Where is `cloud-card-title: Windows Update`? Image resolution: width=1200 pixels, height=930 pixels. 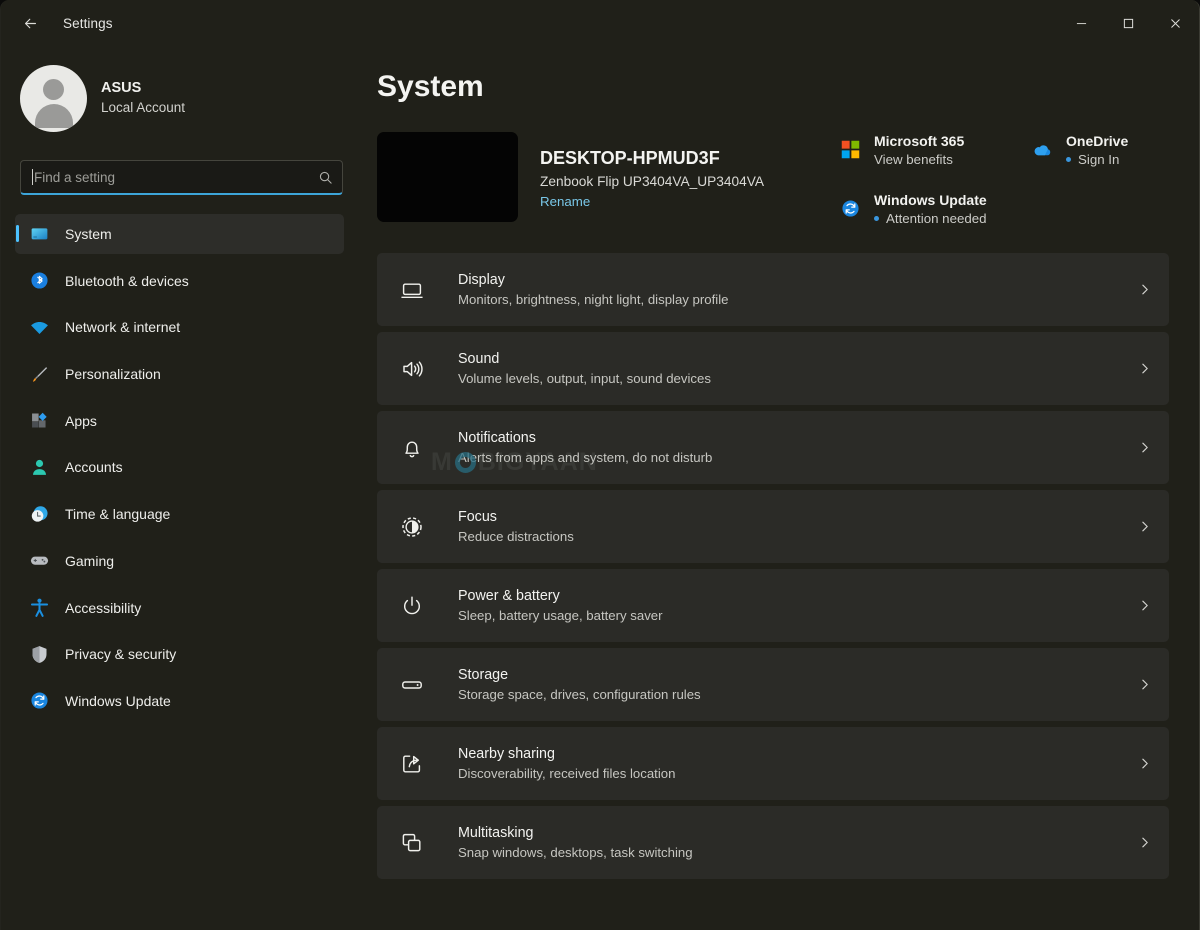
cloud-card-title: Windows Update is located at coordinates (930, 200).